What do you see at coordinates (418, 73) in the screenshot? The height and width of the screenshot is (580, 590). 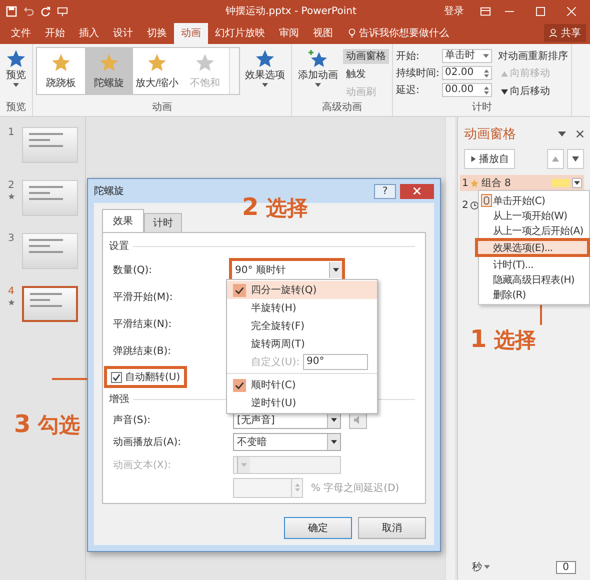 I see `timing-label: 持续时间:` at bounding box center [418, 73].